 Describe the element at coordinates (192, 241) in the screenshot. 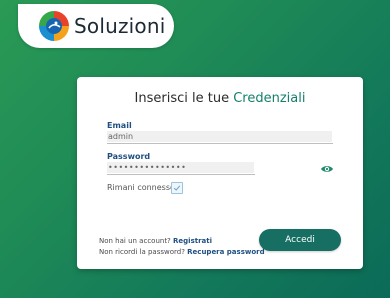

I see `register-link: Registrati` at that location.